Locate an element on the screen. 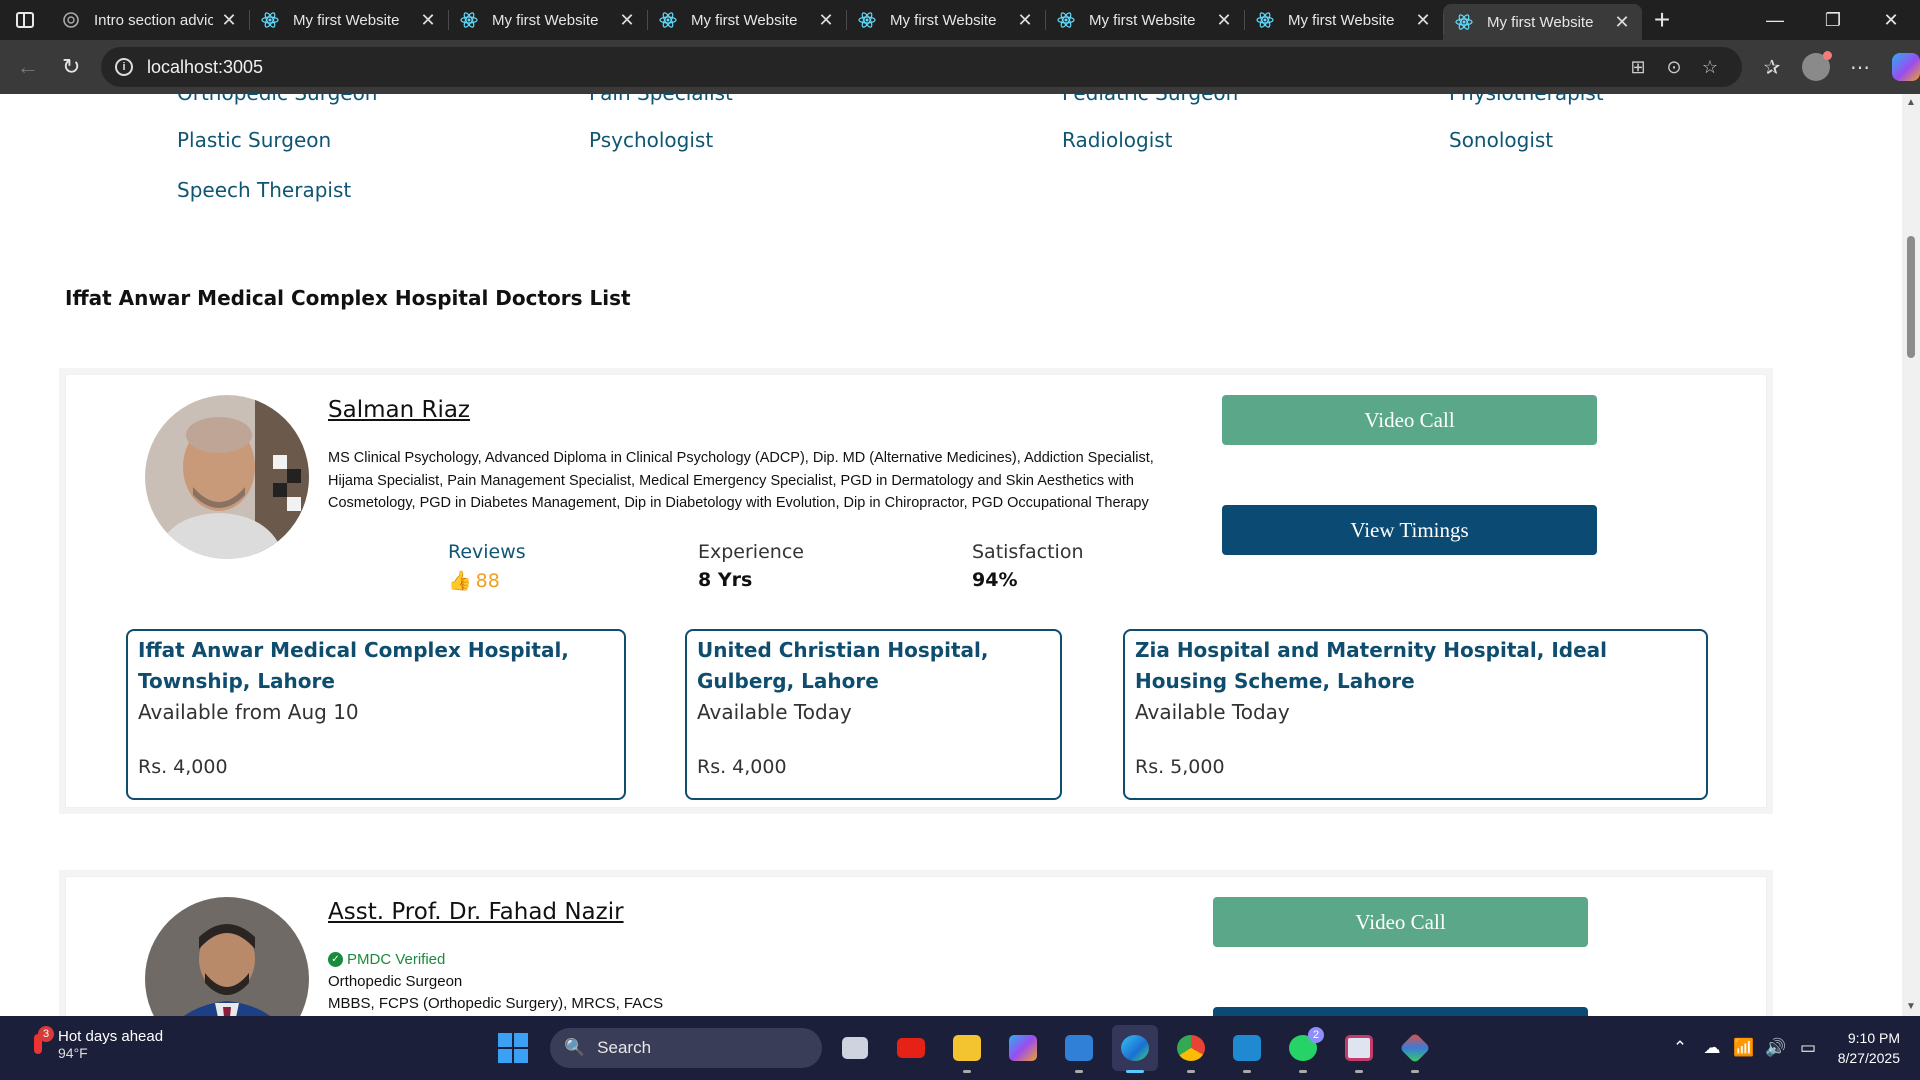 Image resolution: width=1920 pixels, height=1080 pixels. wifi-icon: 📶 is located at coordinates (1744, 1048).